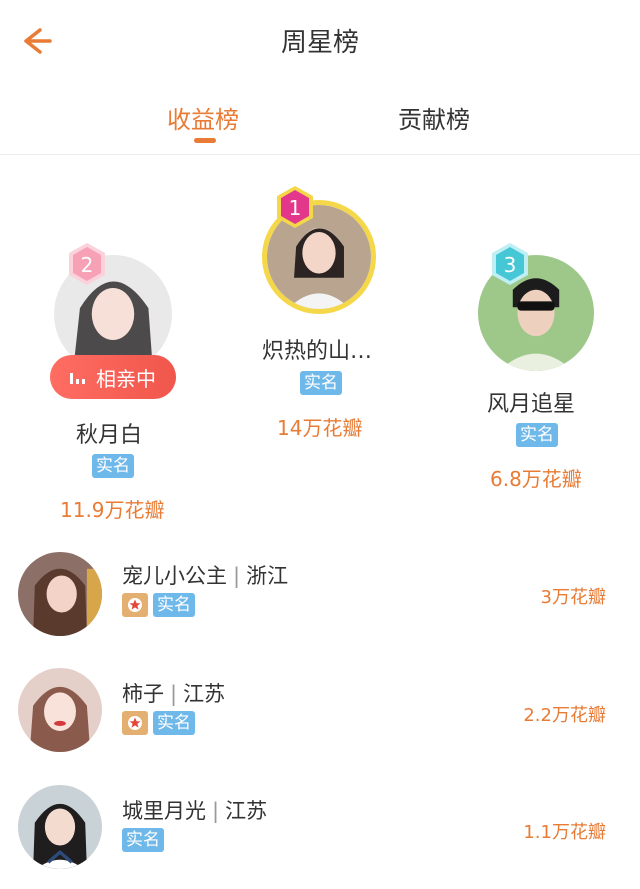 Image resolution: width=640 pixels, height=889 pixels. What do you see at coordinates (174, 694) in the screenshot?
I see `list-name: 柿子 | 江苏` at bounding box center [174, 694].